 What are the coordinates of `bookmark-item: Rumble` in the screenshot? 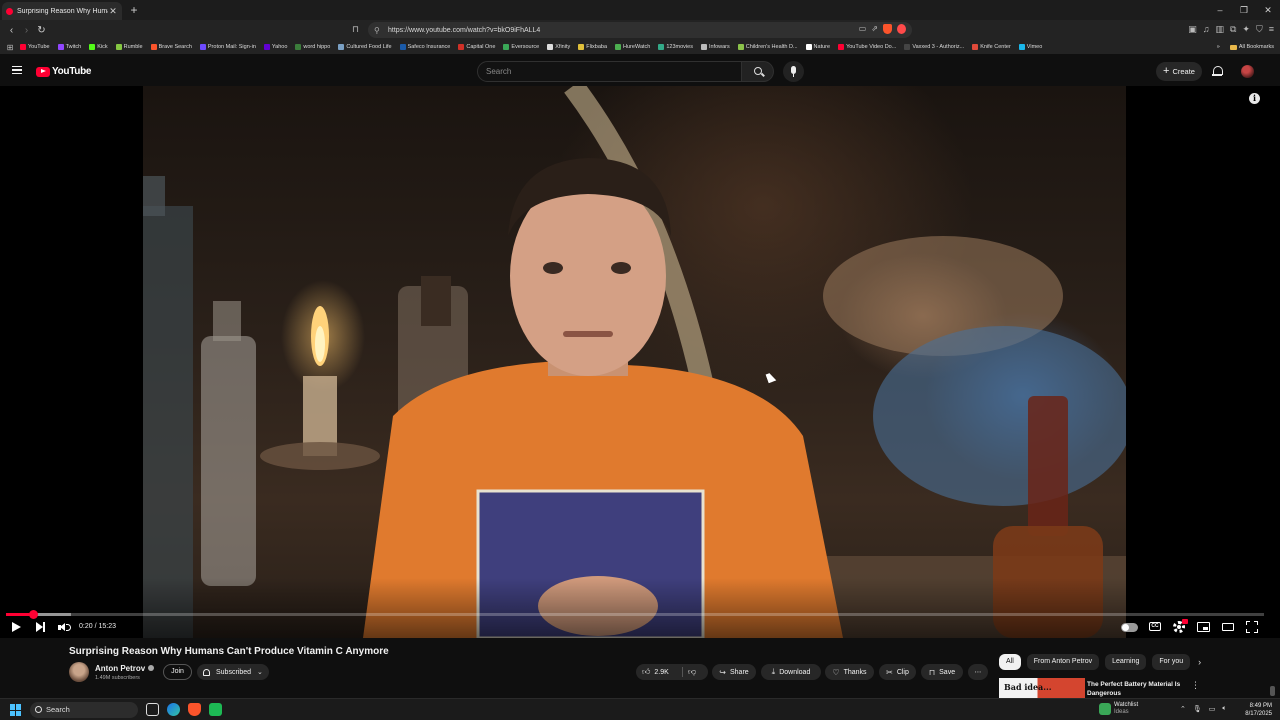 It's located at (129, 47).